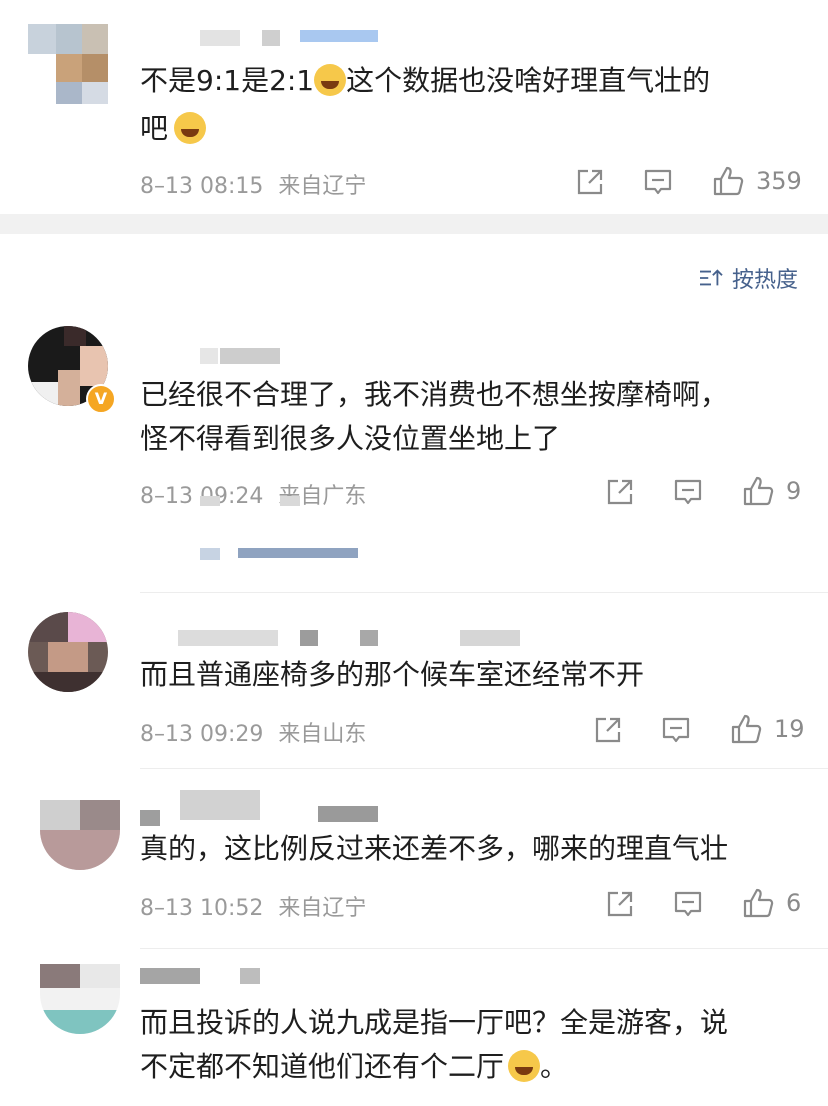  What do you see at coordinates (322, 1066) in the screenshot?
I see `comment-text-line: 不定都不知道他们还有个二厅` at bounding box center [322, 1066].